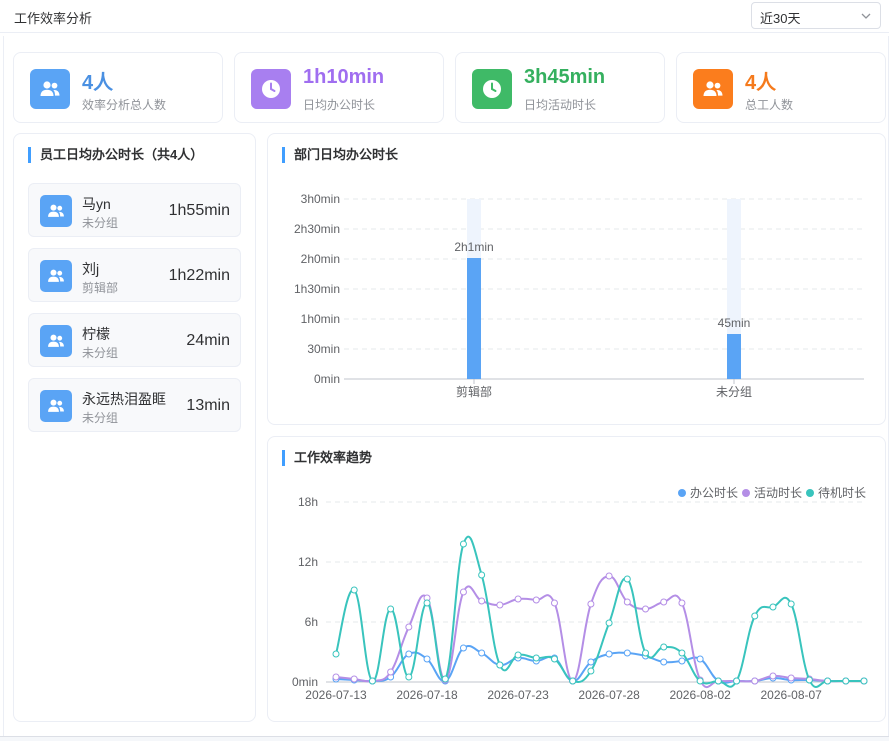 The image size is (889, 741). What do you see at coordinates (134, 210) in the screenshot?
I see `employee-row: 马yn 未分组 1h55min` at bounding box center [134, 210].